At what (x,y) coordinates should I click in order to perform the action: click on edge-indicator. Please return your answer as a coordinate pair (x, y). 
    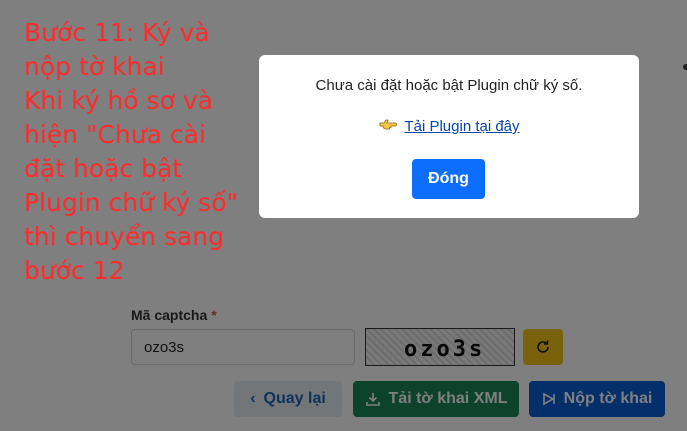
    Looking at the image, I should click on (685, 67).